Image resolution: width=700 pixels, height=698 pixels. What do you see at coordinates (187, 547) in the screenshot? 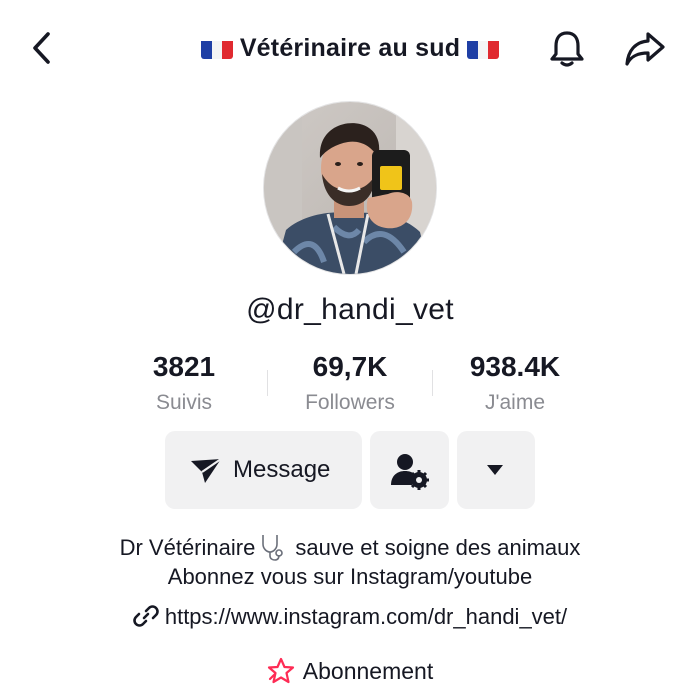
I see `bio-text: Dr Vétérinaire` at bounding box center [187, 547].